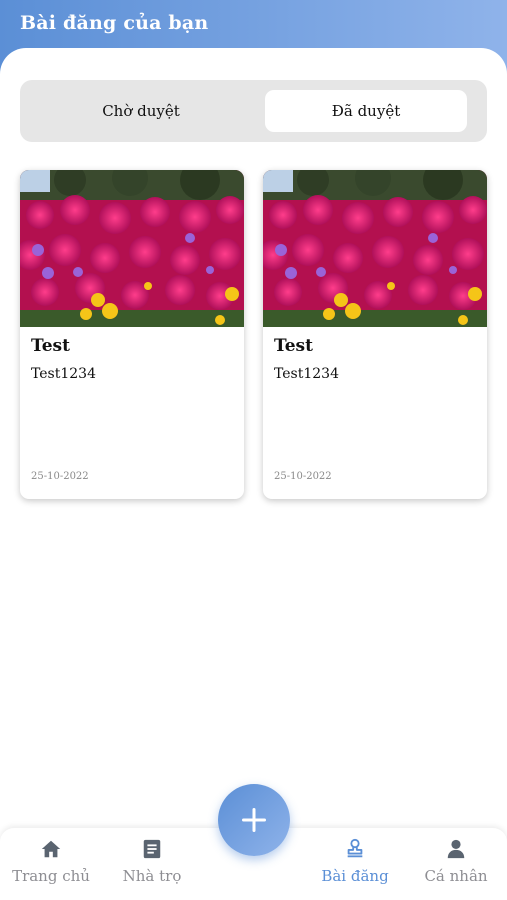 This screenshot has width=507, height=900. Describe the element at coordinates (456, 876) in the screenshot. I see `nav-label: Cá nhân` at that location.